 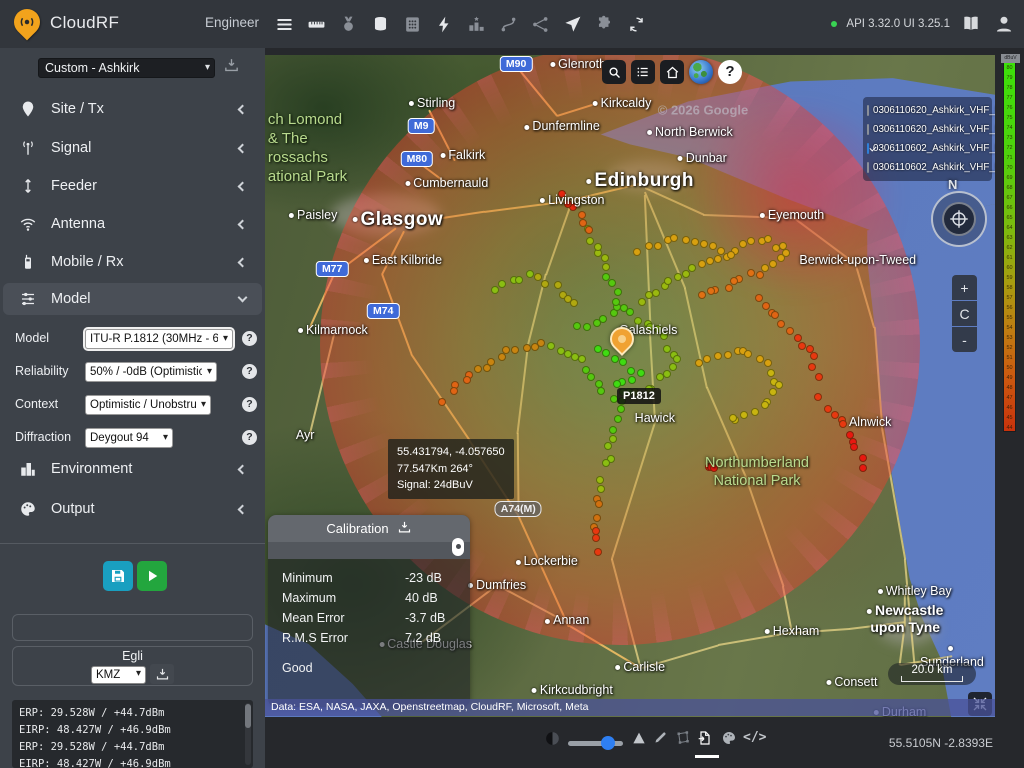 What do you see at coordinates (242, 297) in the screenshot?
I see `chevron-down-icon` at bounding box center [242, 297].